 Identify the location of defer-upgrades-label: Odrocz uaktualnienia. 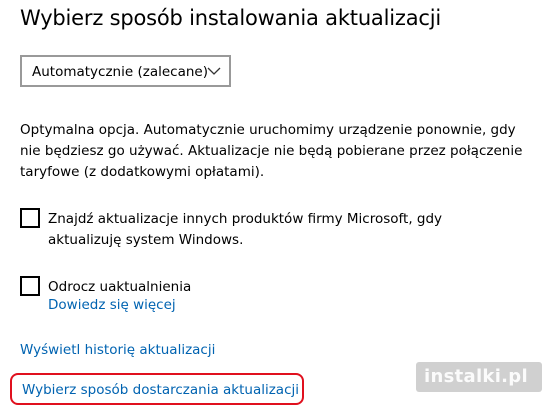
(120, 287).